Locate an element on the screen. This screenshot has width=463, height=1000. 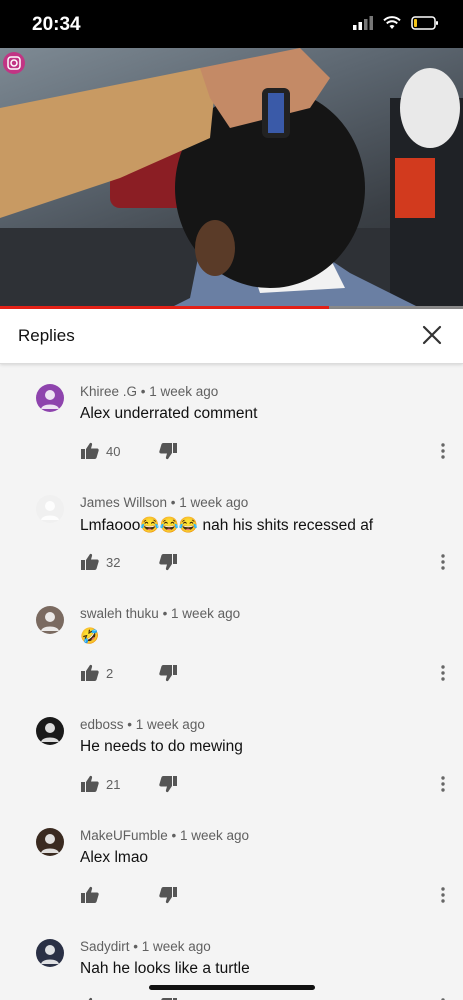
comment-author: MakeUFumble is located at coordinates (124, 835).